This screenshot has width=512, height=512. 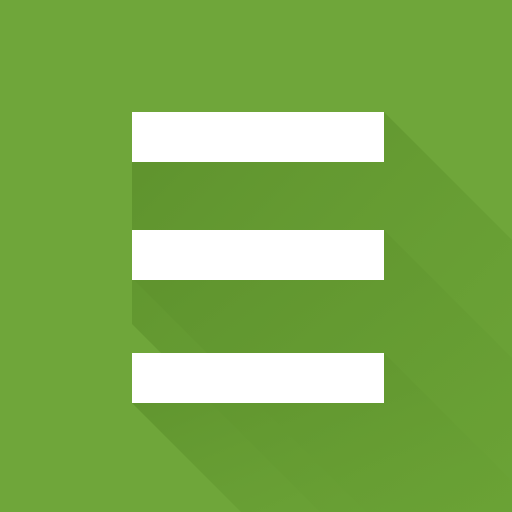 What do you see at coordinates (258, 137) in the screenshot?
I see `menu-bar-top` at bounding box center [258, 137].